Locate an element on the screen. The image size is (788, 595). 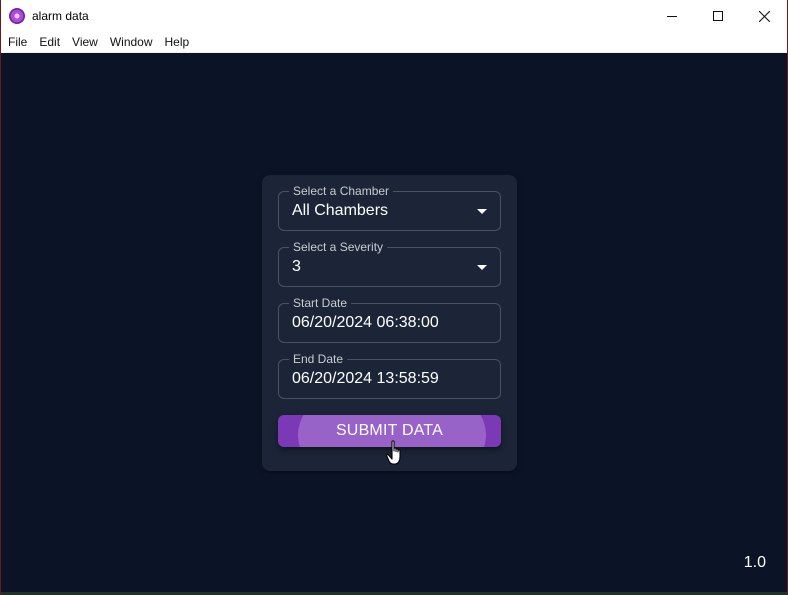
chamber-label: Select a Chamber is located at coordinates (341, 191).